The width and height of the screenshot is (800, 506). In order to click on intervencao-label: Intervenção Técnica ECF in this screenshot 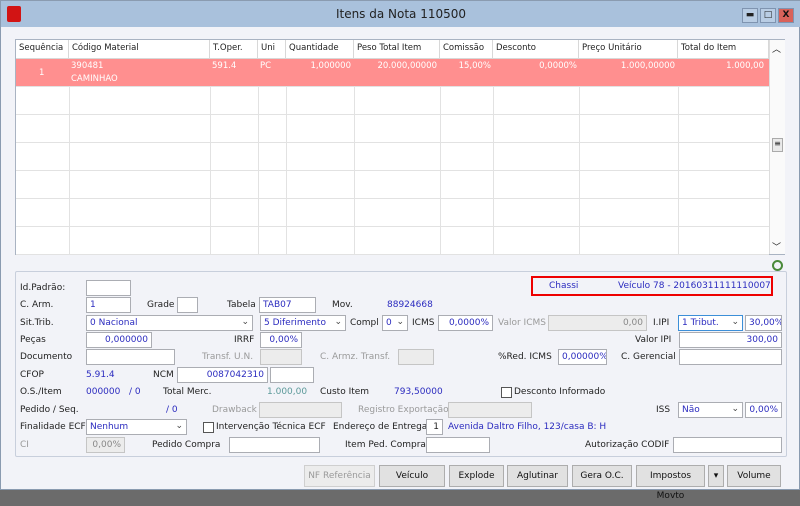, I will do `click(271, 427)`.